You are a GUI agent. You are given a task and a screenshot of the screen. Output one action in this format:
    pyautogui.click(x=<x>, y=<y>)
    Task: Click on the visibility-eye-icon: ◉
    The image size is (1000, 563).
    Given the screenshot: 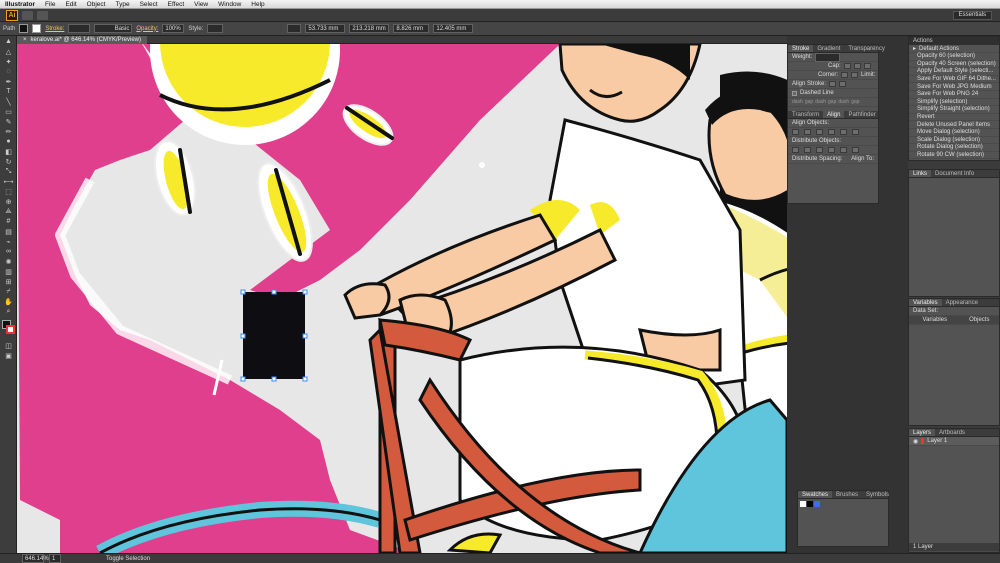 What is the action you would take?
    pyautogui.click(x=915, y=441)
    